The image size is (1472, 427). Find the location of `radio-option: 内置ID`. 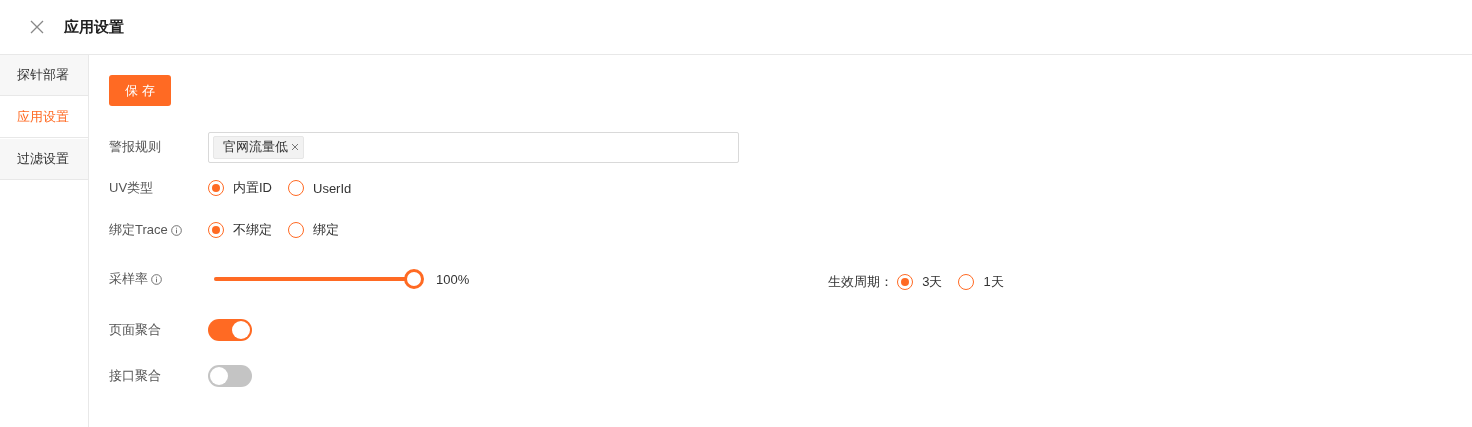

radio-option: 内置ID is located at coordinates (240, 188).